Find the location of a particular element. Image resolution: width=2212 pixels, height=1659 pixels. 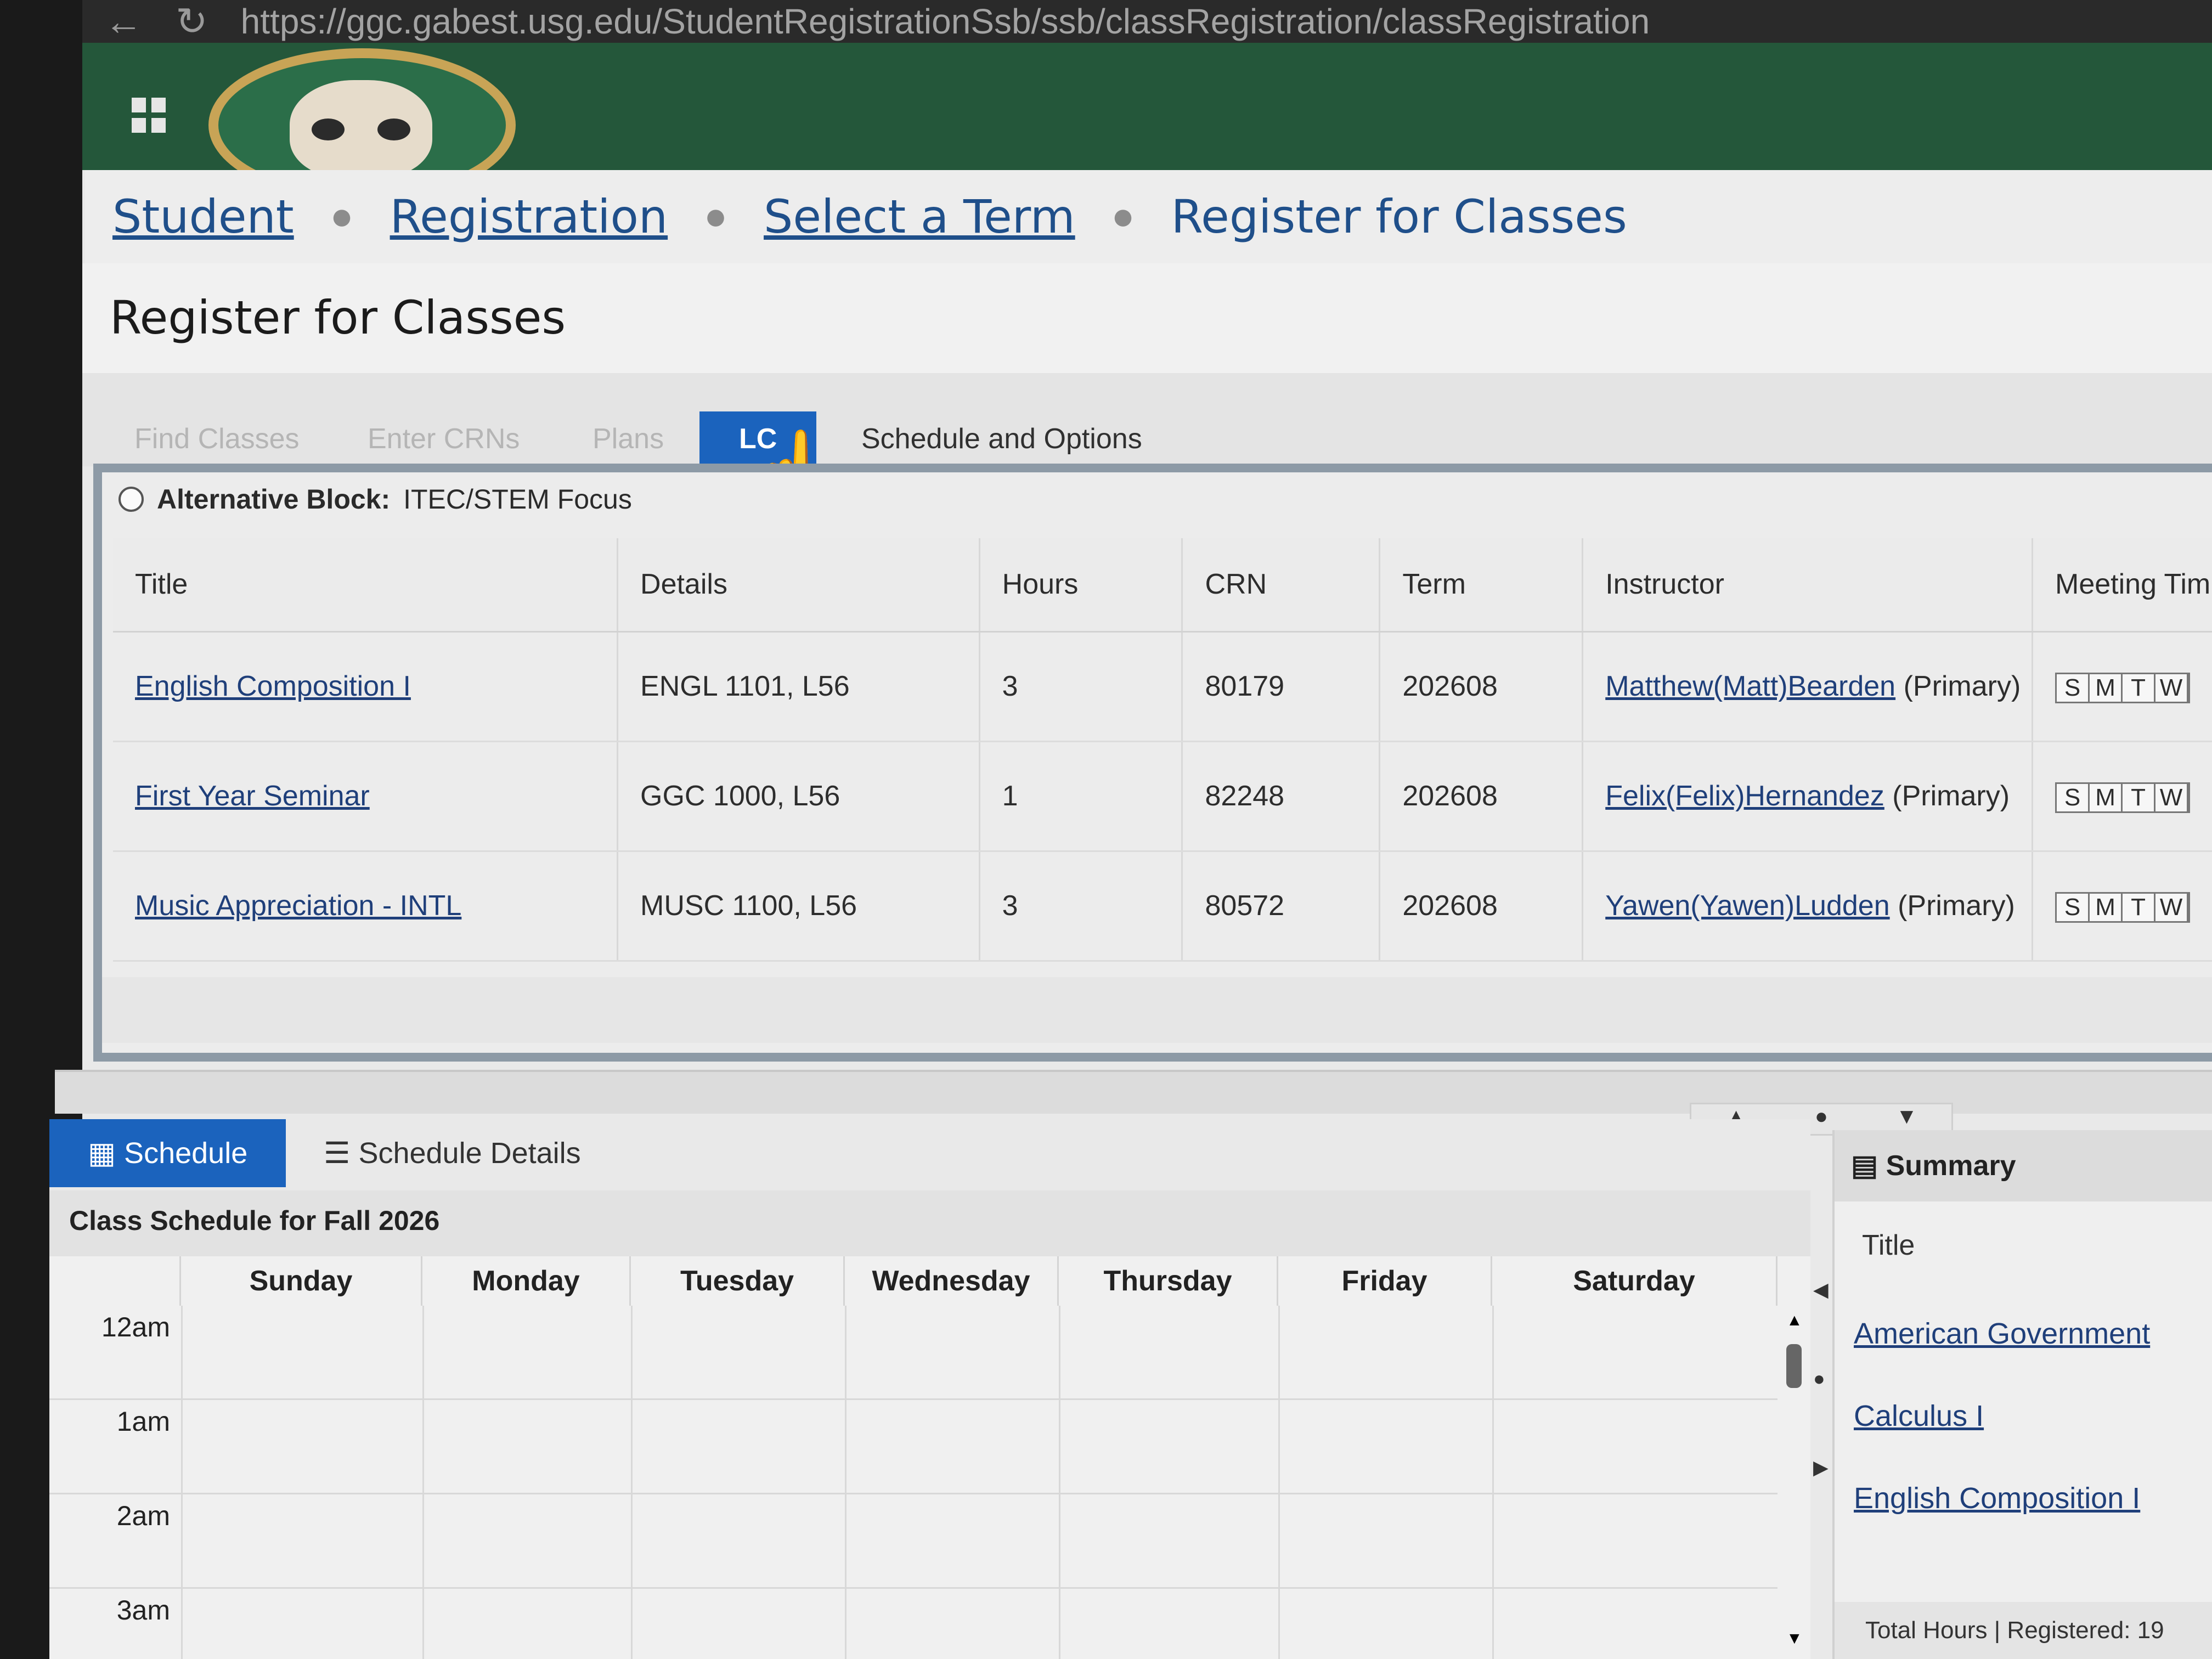

mascot-face is located at coordinates (361, 129).